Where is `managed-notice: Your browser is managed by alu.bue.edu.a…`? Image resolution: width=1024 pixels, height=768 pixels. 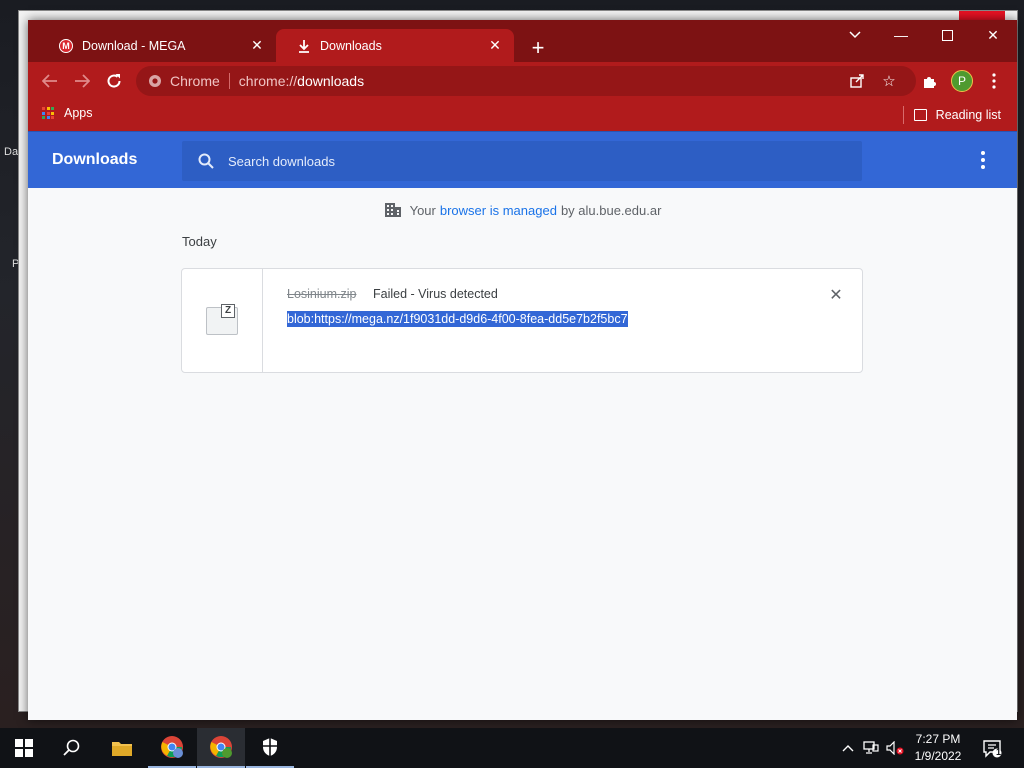
managed-notice: Your browser is managed by alu.bue.edu.a… is located at coordinates (522, 210).